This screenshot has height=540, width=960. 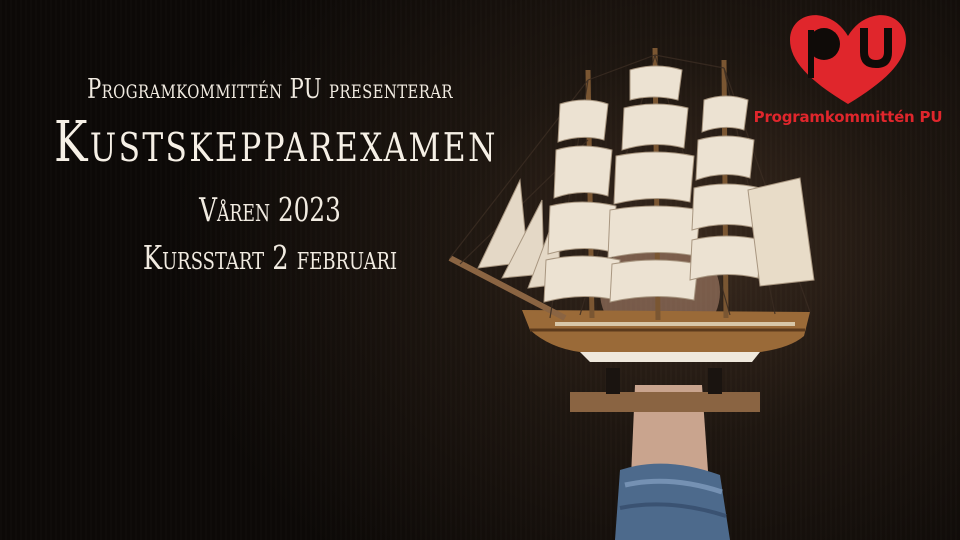 What do you see at coordinates (276, 142) in the screenshot?
I see `event-title: Kustskepparexamen` at bounding box center [276, 142].